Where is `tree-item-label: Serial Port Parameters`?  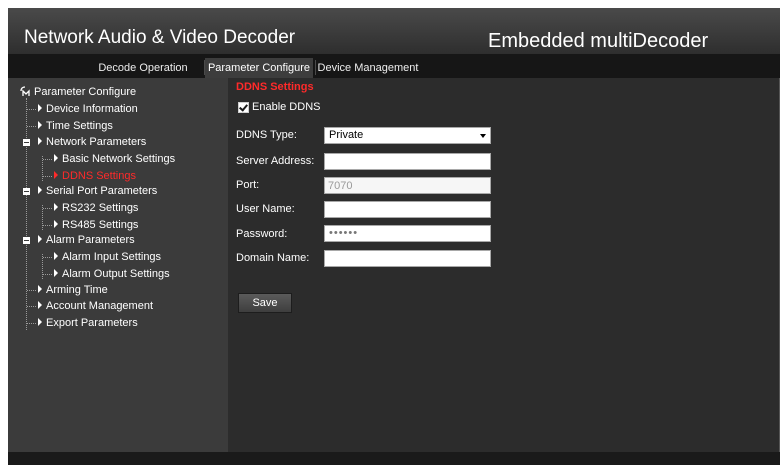 tree-item-label: Serial Port Parameters is located at coordinates (102, 191).